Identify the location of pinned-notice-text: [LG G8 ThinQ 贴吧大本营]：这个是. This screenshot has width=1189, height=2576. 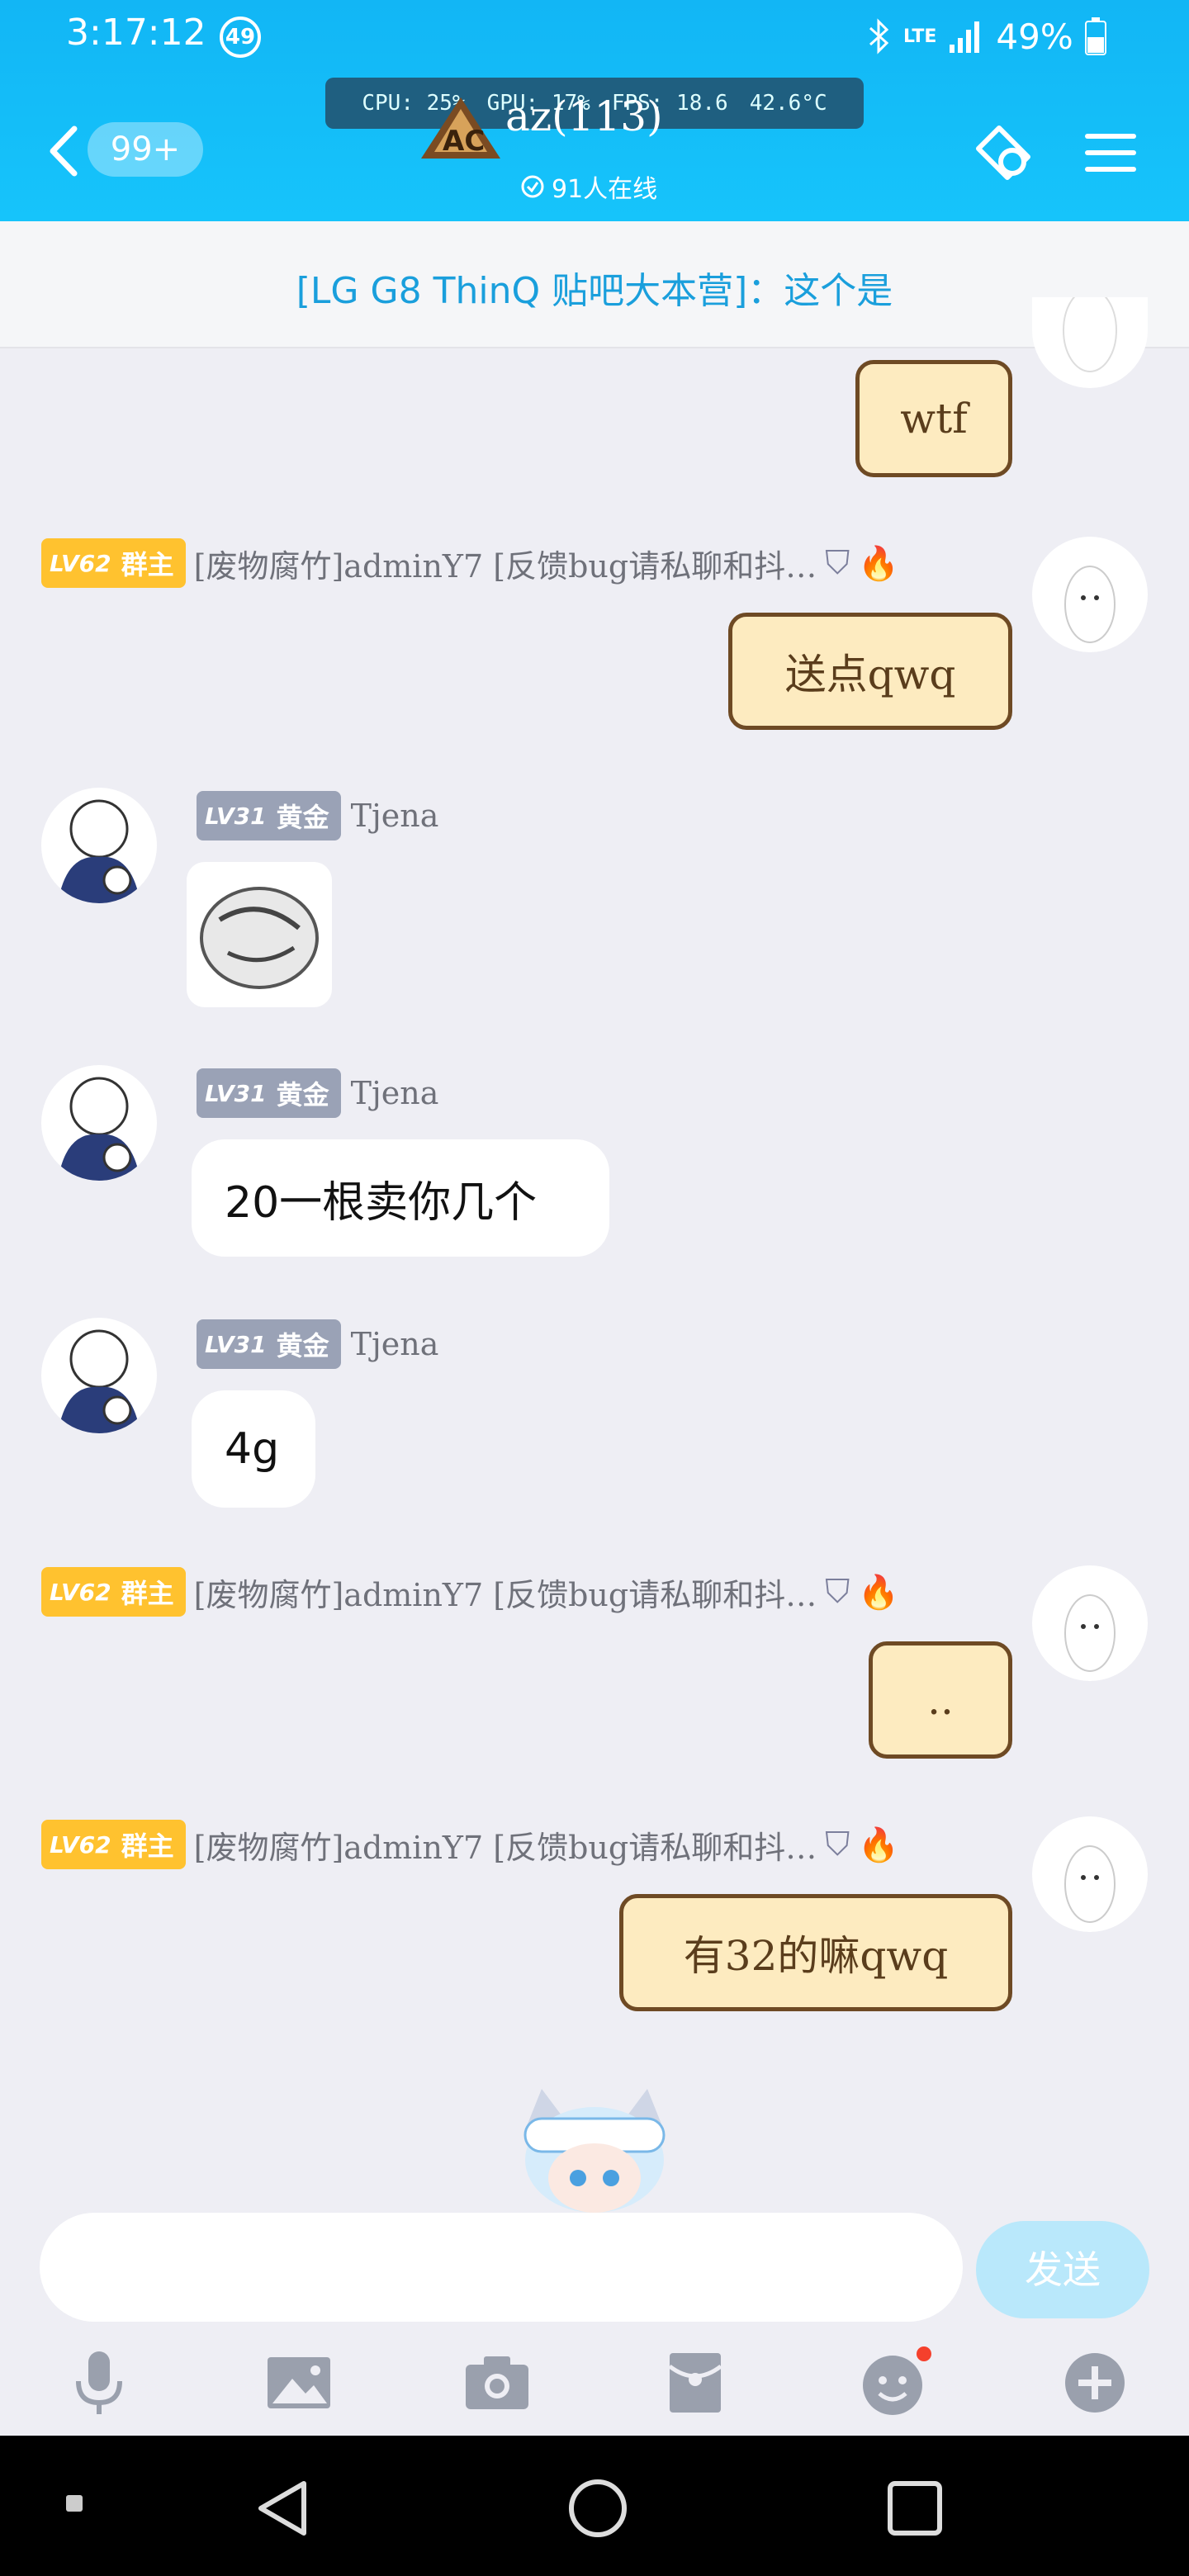
(594, 291).